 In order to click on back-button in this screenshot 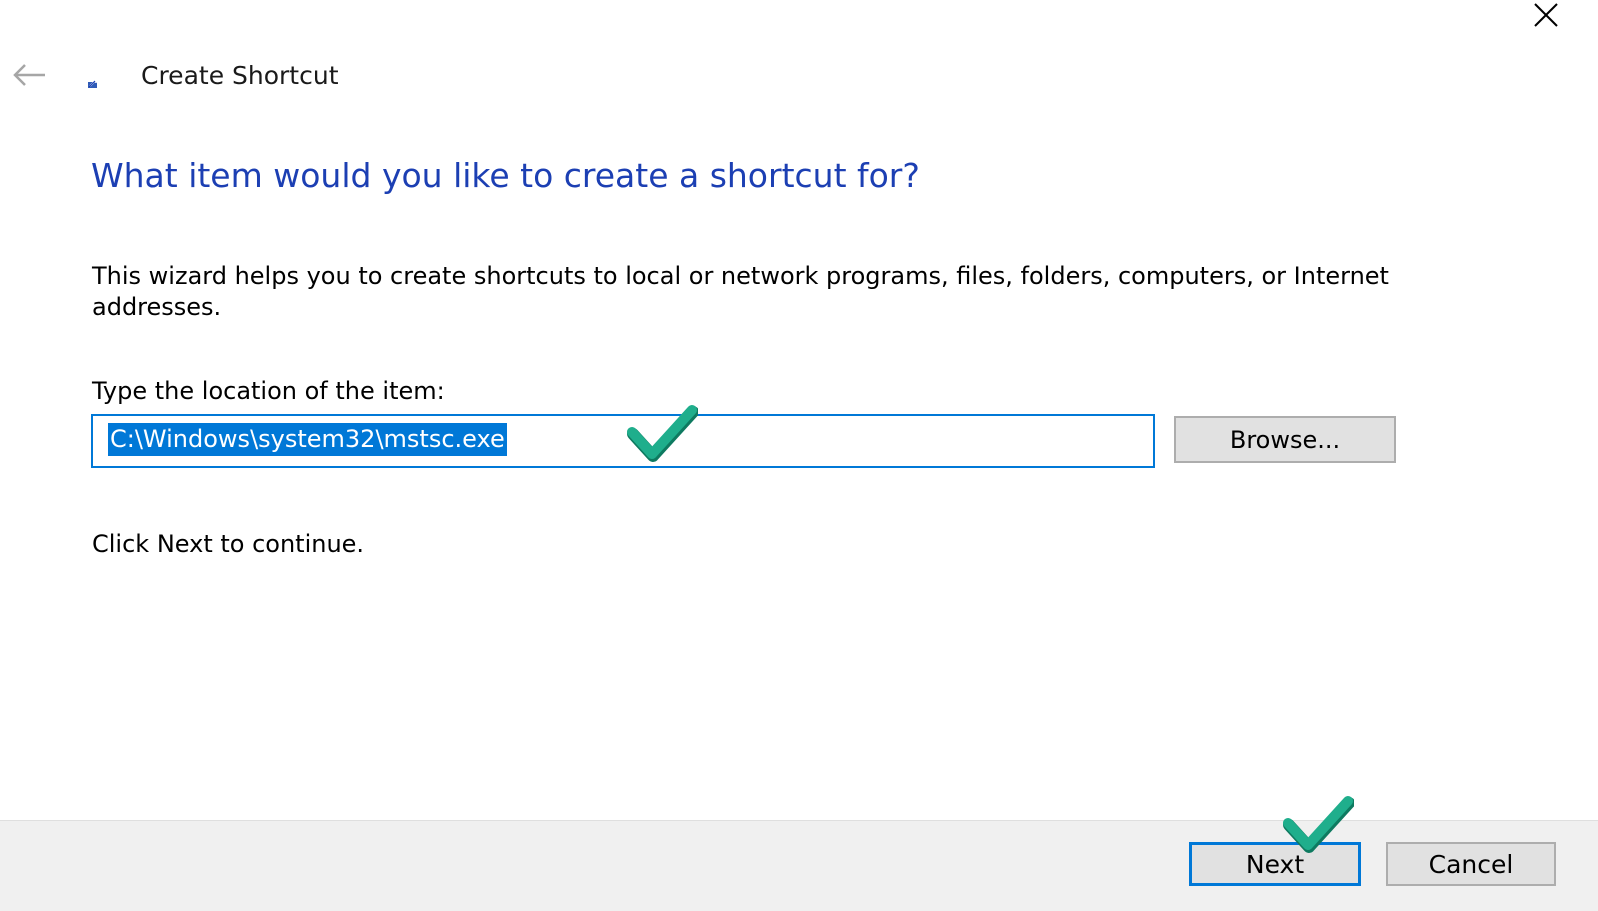, I will do `click(29, 75)`.